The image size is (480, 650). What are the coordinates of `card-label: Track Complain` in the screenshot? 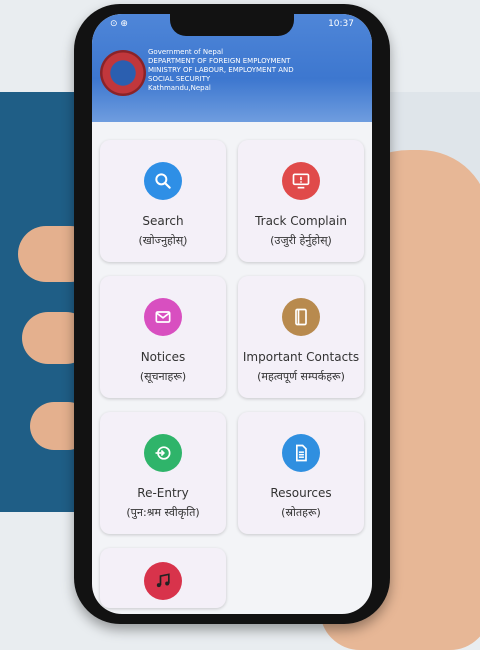 It's located at (301, 221).